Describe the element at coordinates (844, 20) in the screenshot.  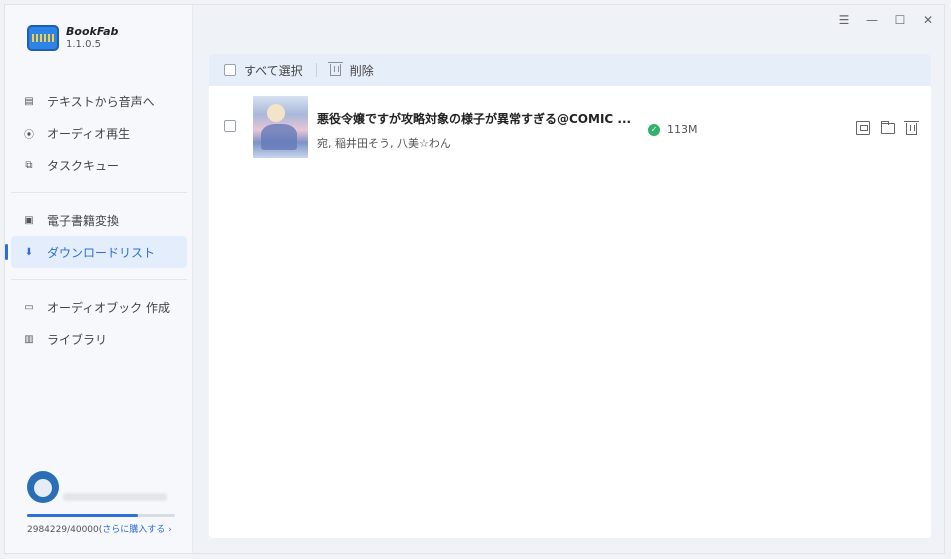
I see `menu-icon: ☰` at that location.